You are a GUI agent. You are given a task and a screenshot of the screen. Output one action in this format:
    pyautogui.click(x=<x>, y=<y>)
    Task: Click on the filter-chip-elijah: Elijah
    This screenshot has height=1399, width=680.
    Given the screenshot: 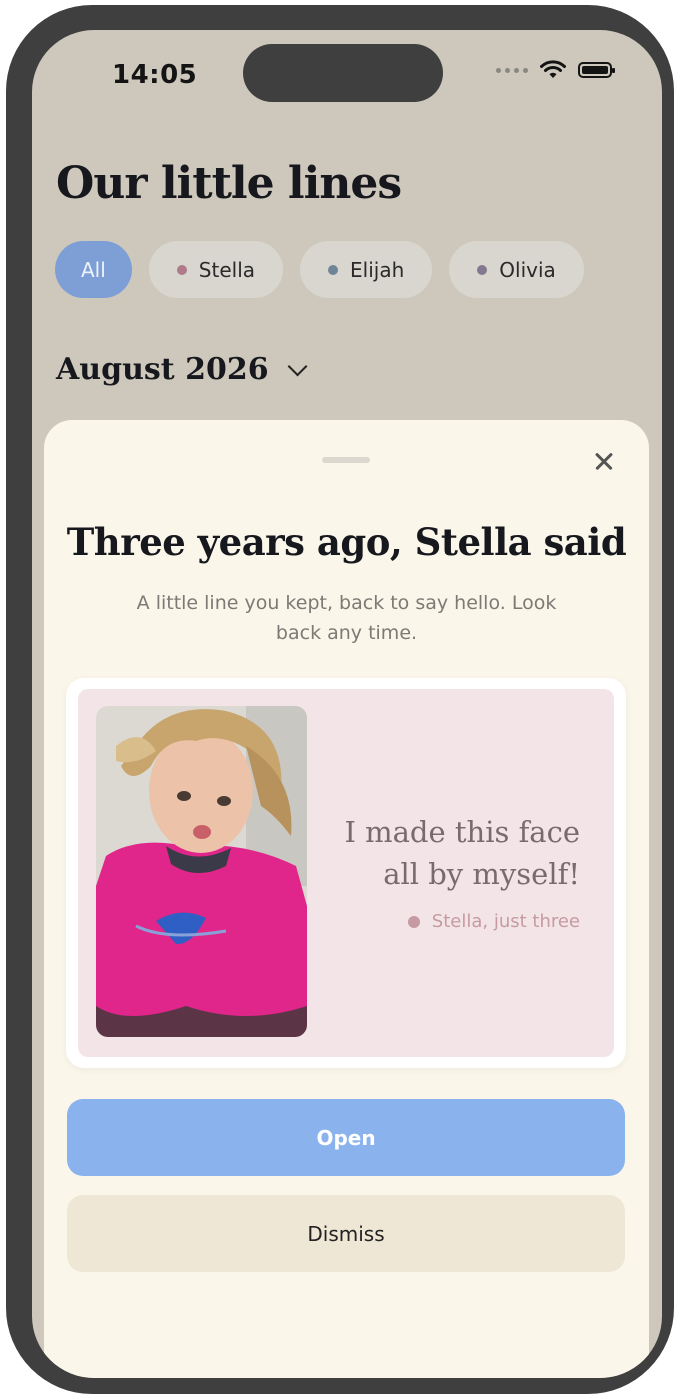 What is the action you would take?
    pyautogui.click(x=366, y=269)
    